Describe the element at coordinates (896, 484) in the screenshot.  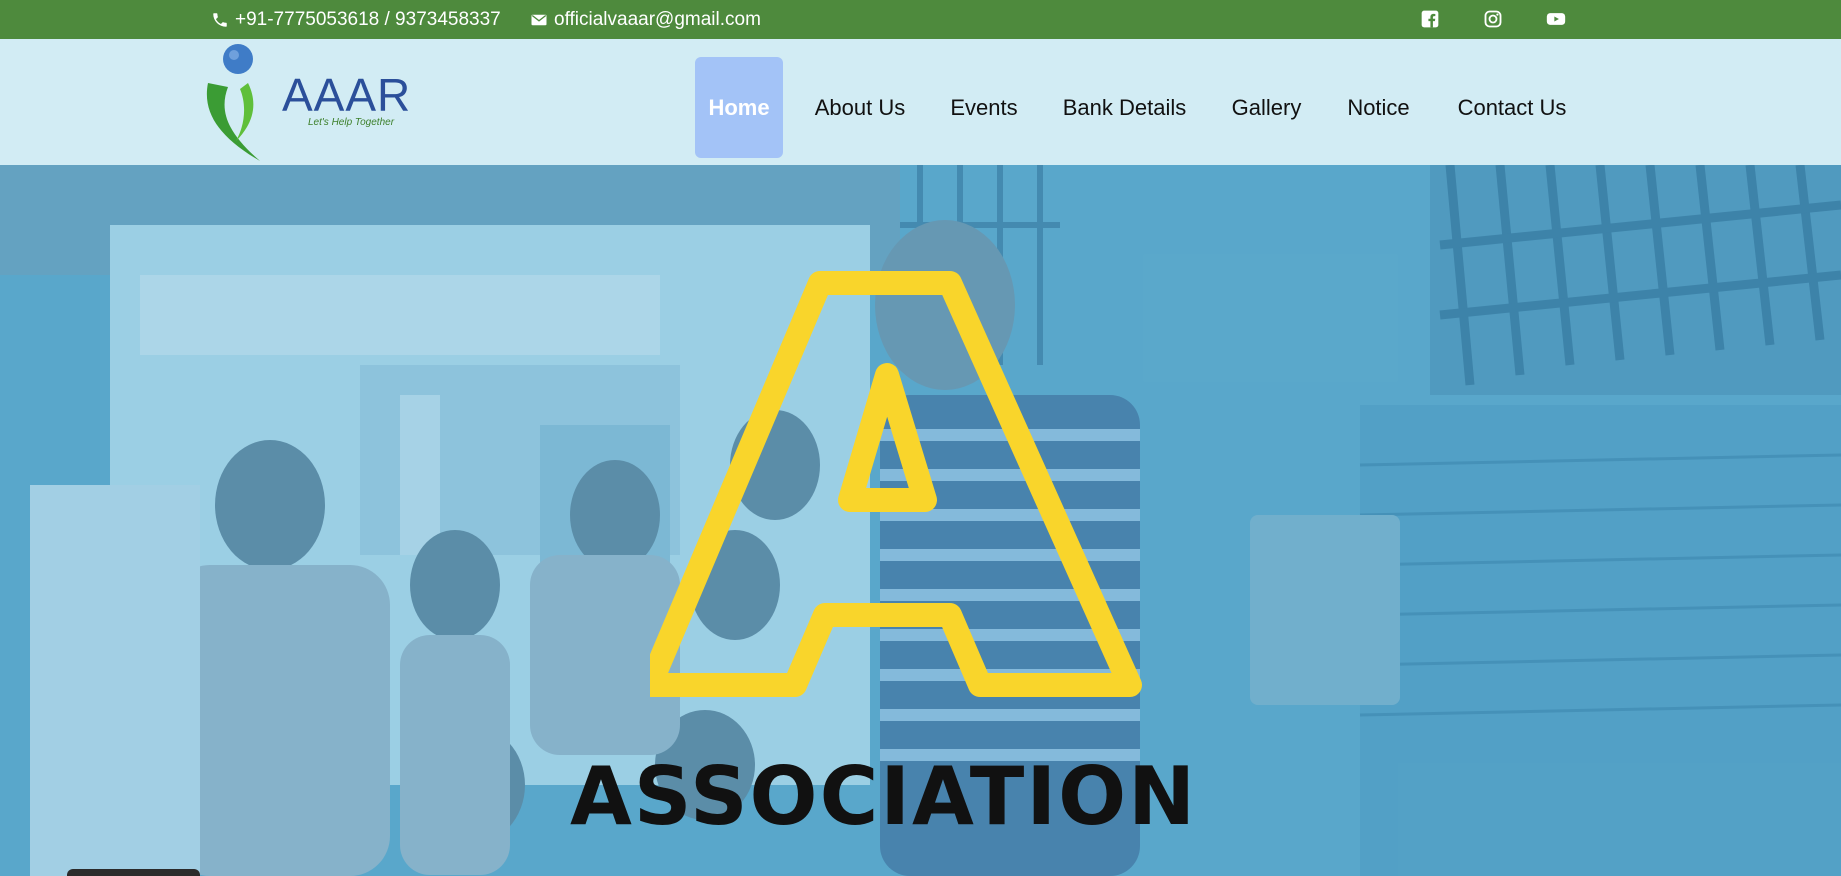
I see `association-a-logo-icon` at that location.